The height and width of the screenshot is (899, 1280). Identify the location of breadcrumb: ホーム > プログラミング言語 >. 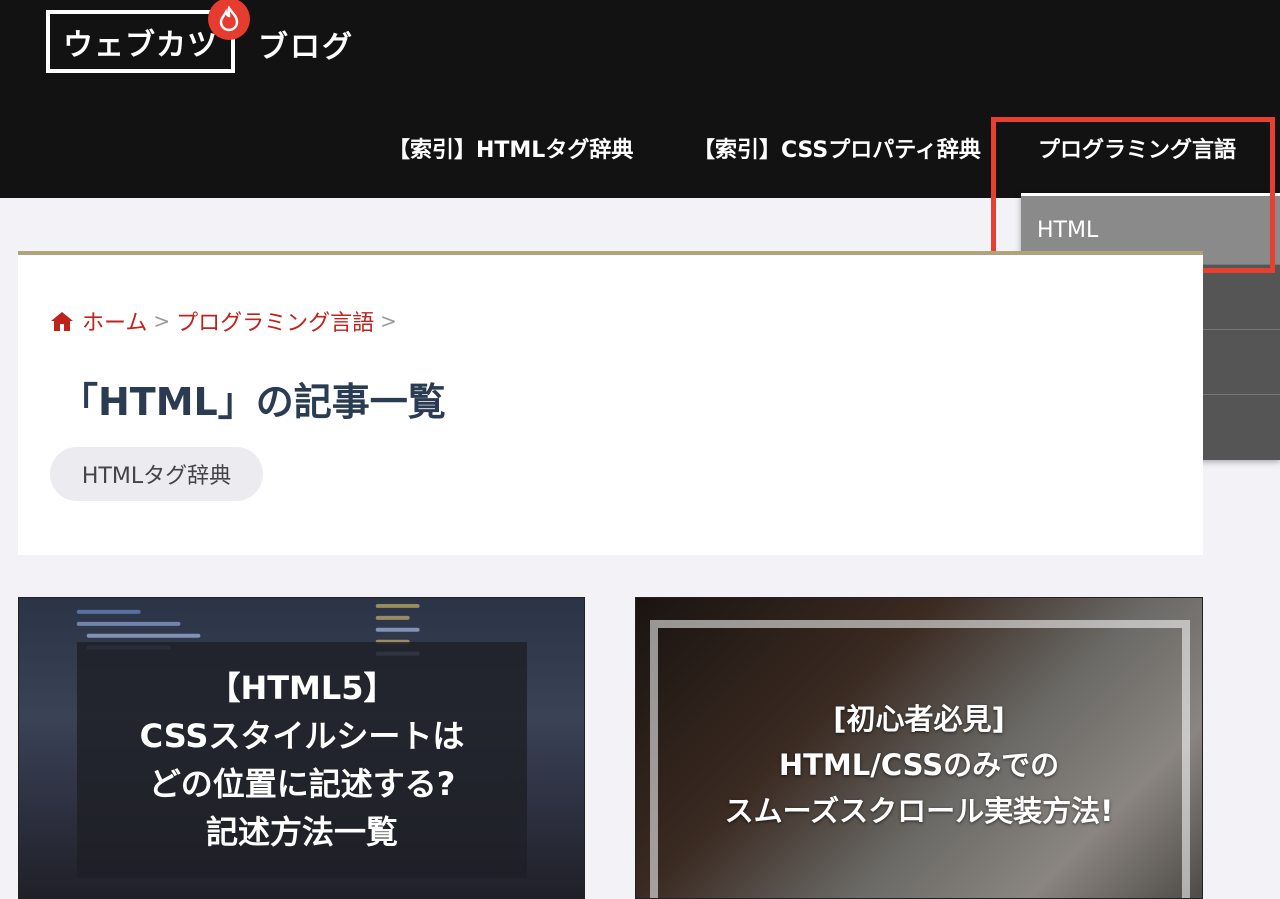
(226, 321).